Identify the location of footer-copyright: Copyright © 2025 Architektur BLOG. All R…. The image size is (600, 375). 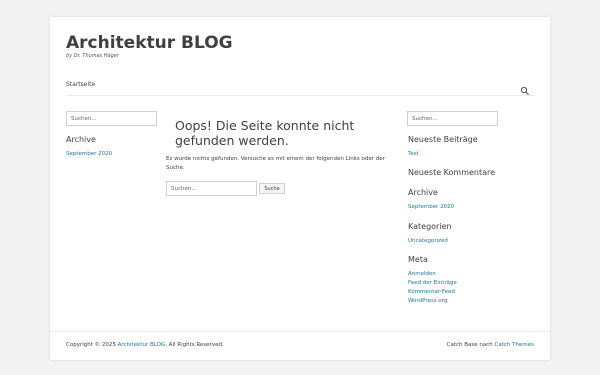
(145, 345).